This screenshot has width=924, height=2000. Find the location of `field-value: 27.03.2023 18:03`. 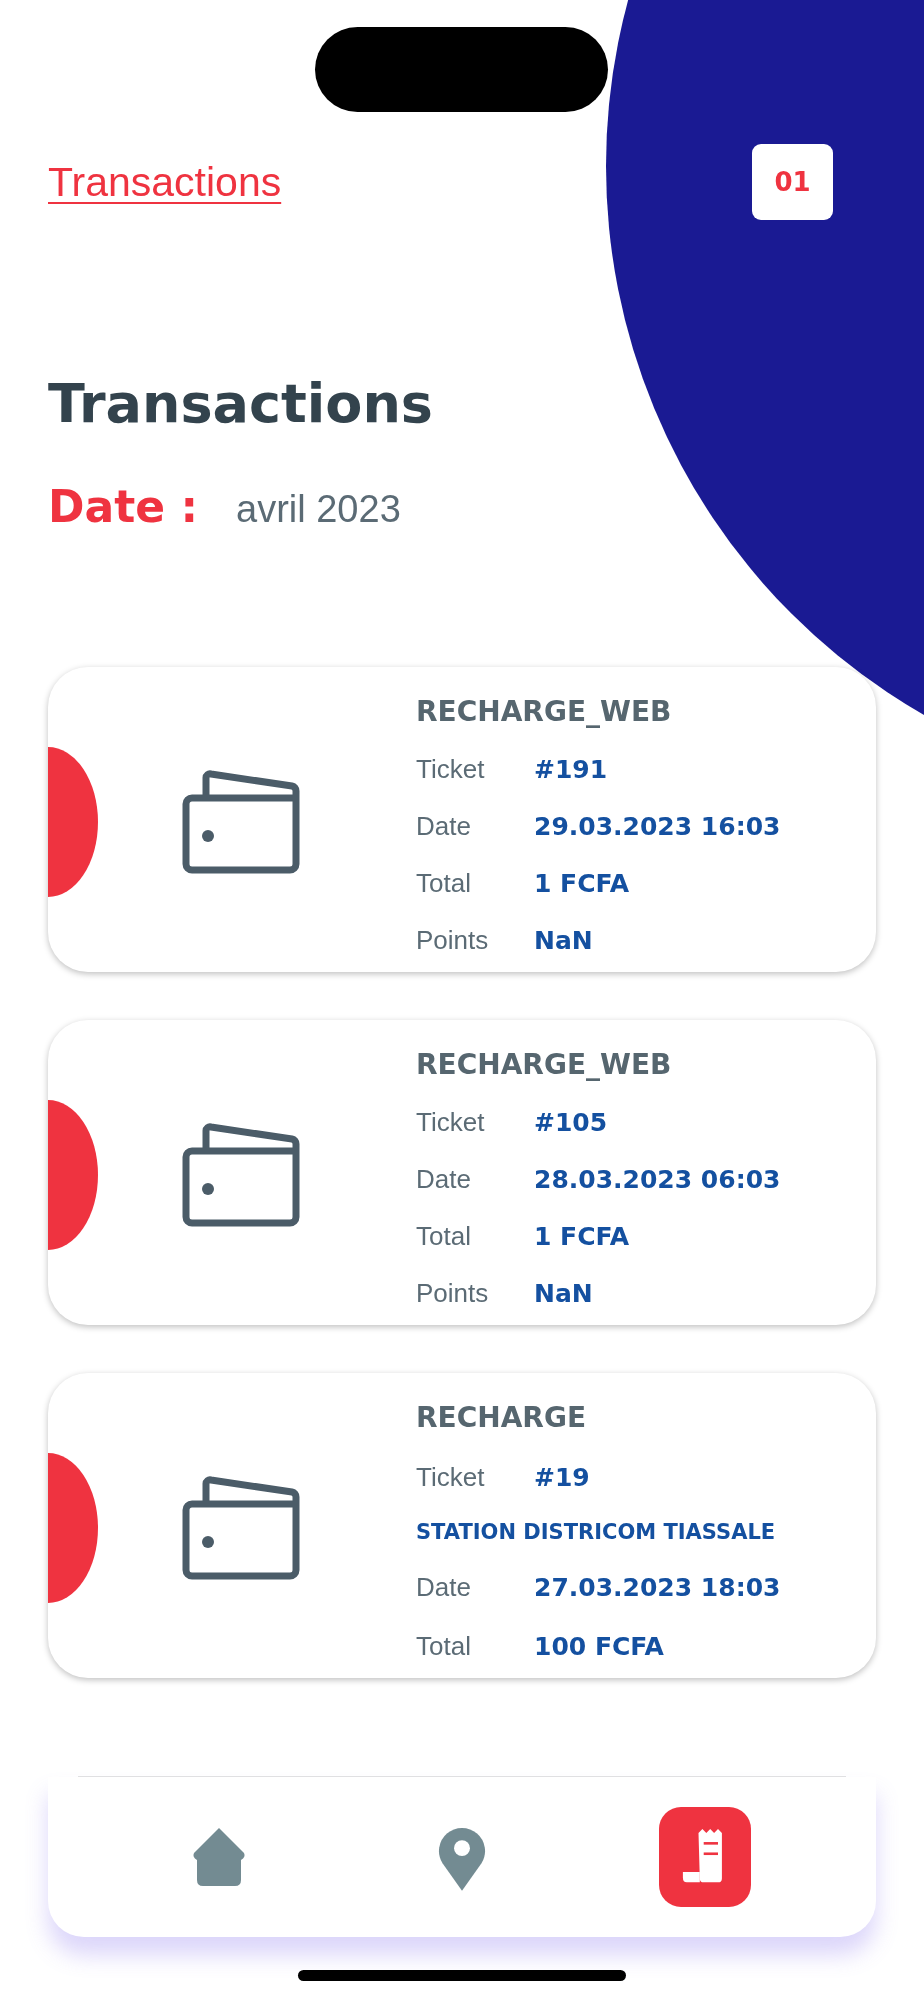

field-value: 27.03.2023 18:03 is located at coordinates (657, 1588).